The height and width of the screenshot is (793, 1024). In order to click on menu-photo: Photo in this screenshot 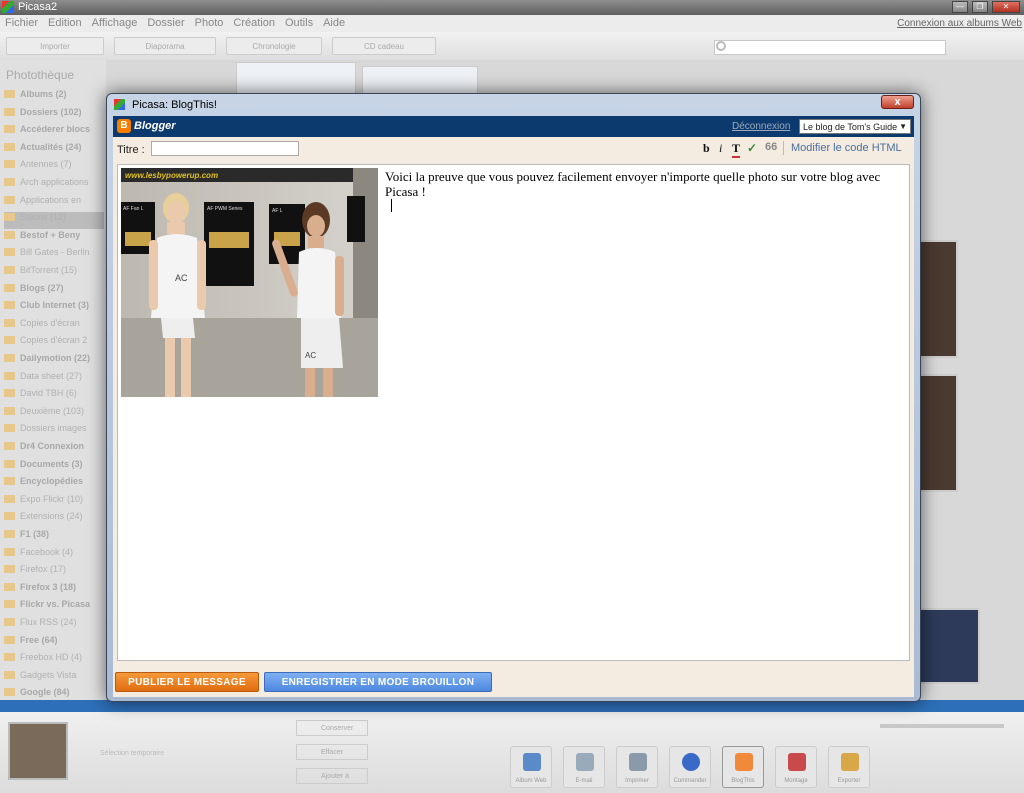, I will do `click(209, 22)`.